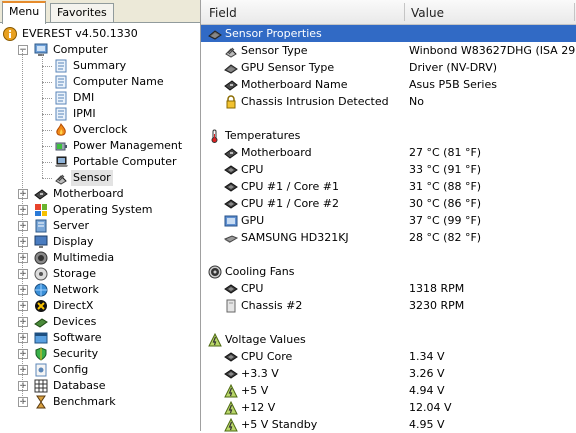  What do you see at coordinates (388, 288) in the screenshot?
I see `sensor-row: CPU 1318 RPM` at bounding box center [388, 288].